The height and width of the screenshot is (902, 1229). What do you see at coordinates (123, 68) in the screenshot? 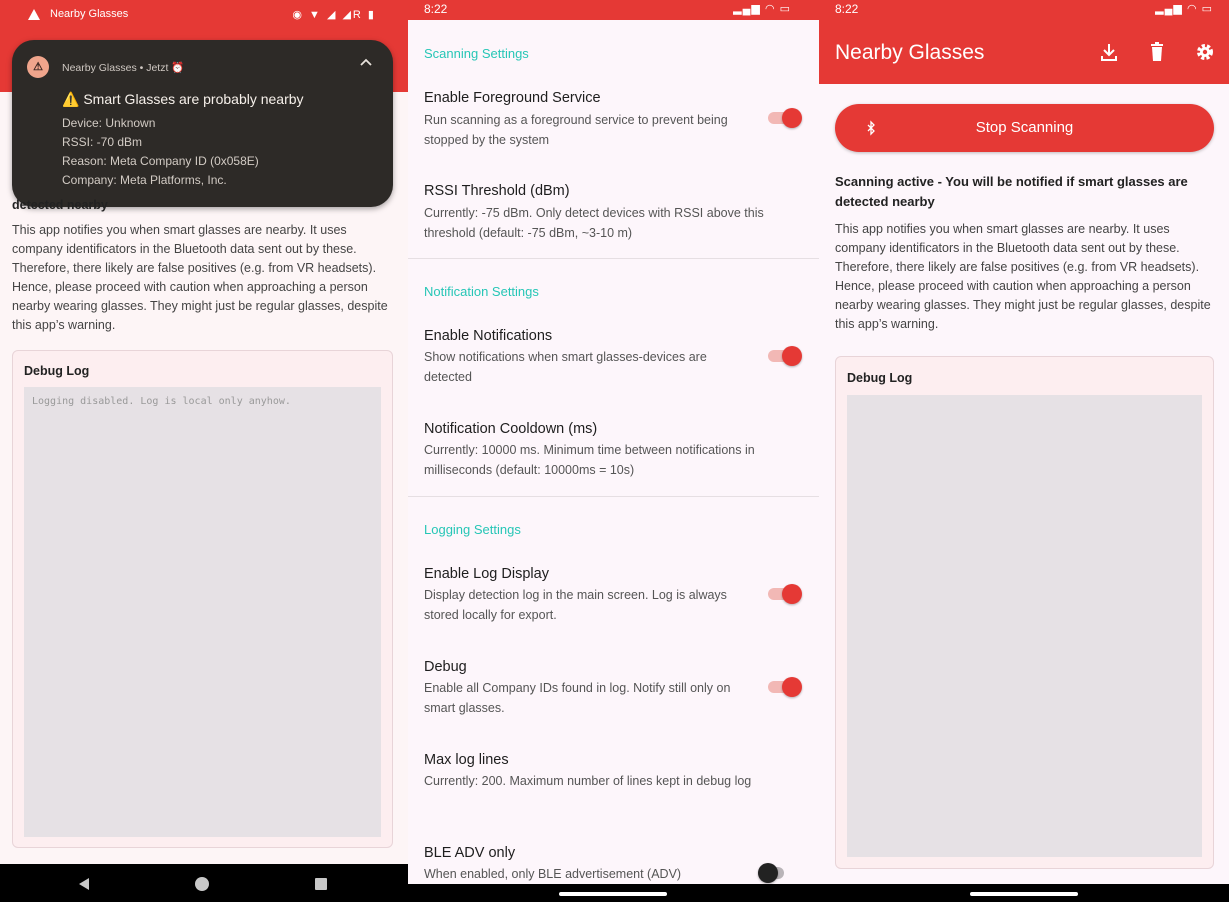
I see `notification-app-name: Nearby Glasses • Jetzt ⏰` at bounding box center [123, 68].